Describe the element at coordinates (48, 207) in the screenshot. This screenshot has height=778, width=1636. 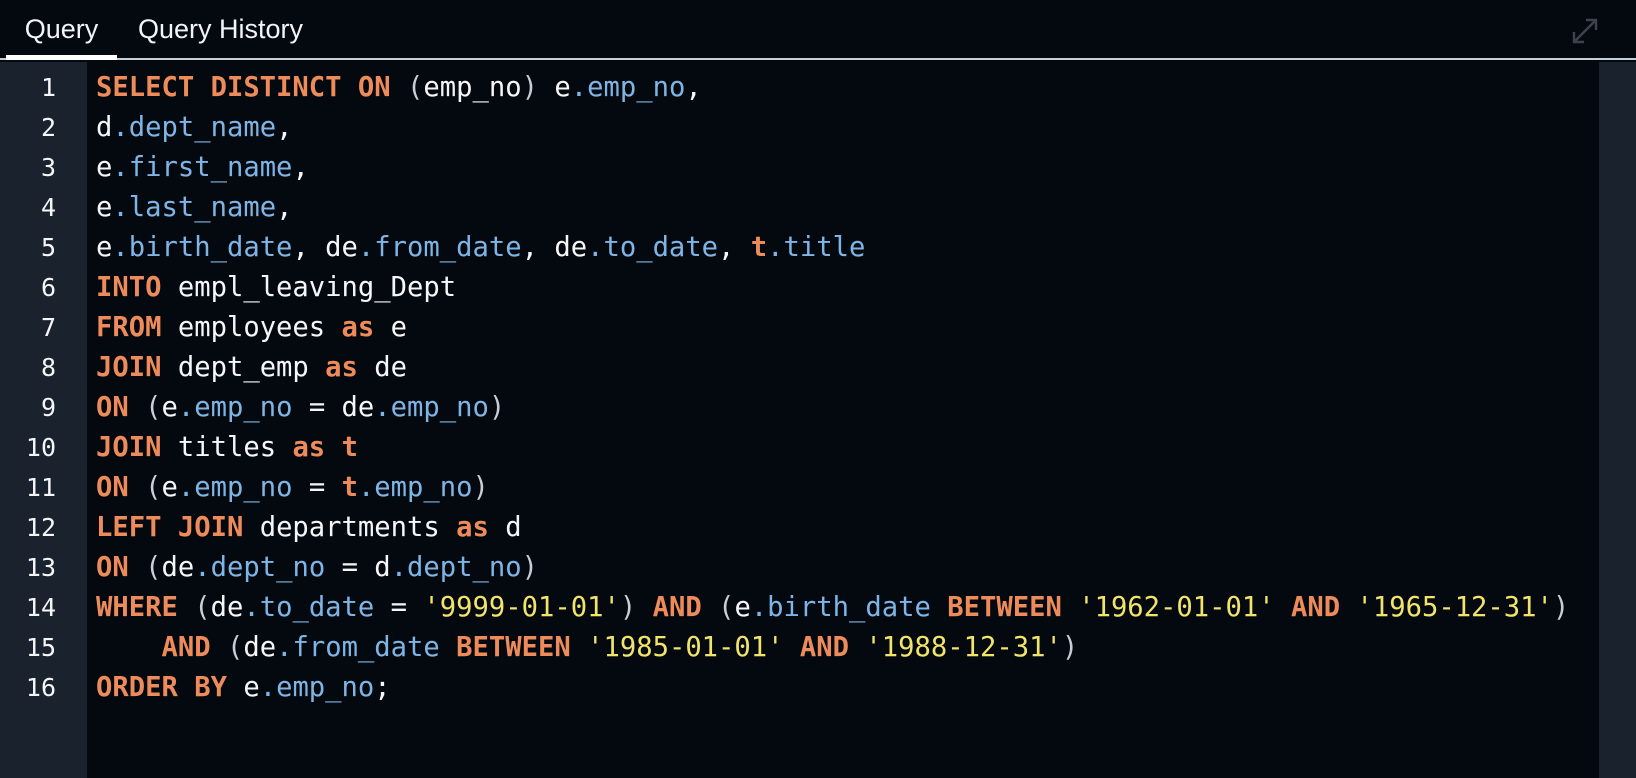
I see `line-number: 4` at that location.